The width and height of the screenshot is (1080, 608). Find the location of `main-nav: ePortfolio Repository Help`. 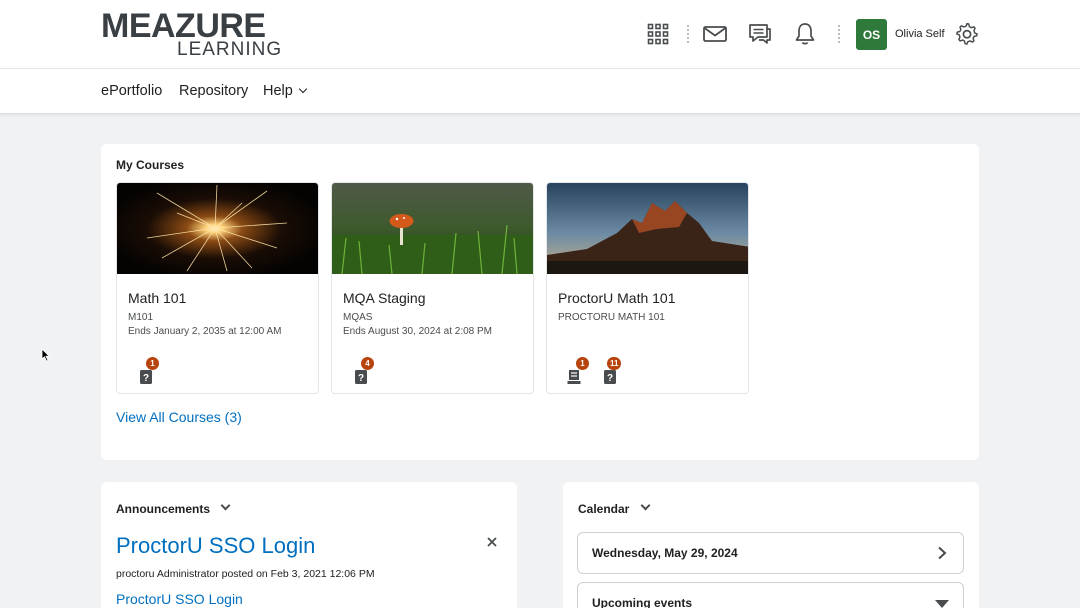

main-nav: ePortfolio Repository Help is located at coordinates (540, 91).